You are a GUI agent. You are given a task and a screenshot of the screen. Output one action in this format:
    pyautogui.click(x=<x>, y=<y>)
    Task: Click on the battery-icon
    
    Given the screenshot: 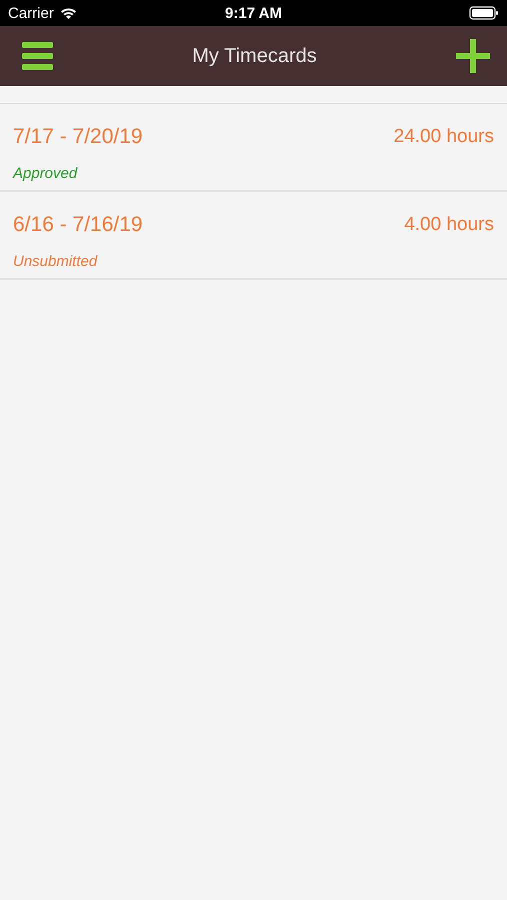 What is the action you would take?
    pyautogui.click(x=484, y=13)
    